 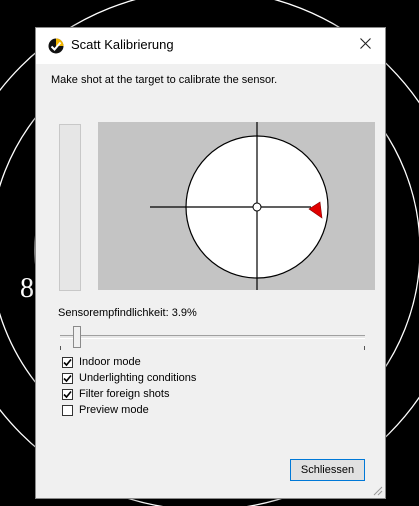 I want to click on option-label: Preview mode, so click(x=114, y=410).